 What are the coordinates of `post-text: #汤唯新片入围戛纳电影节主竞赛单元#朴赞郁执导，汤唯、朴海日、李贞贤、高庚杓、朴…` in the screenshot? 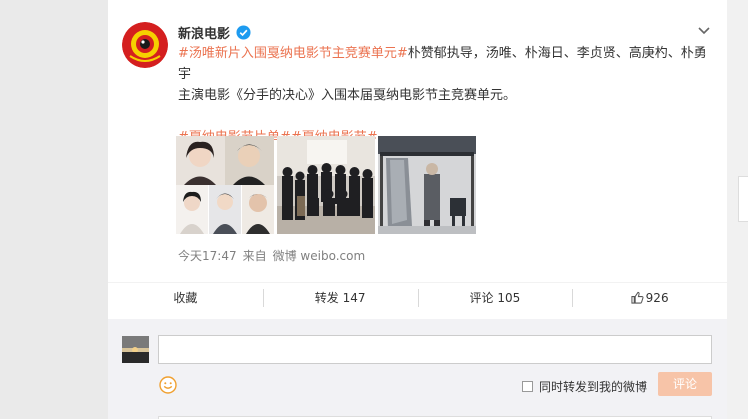 It's located at (443, 74).